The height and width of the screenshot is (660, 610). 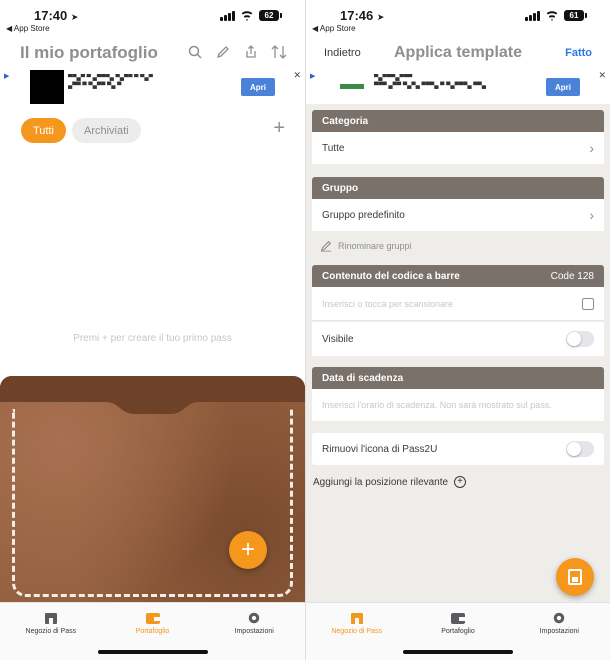 I want to click on barcode-header: Contenuto del codice a barre Code 128, so click(x=458, y=276).